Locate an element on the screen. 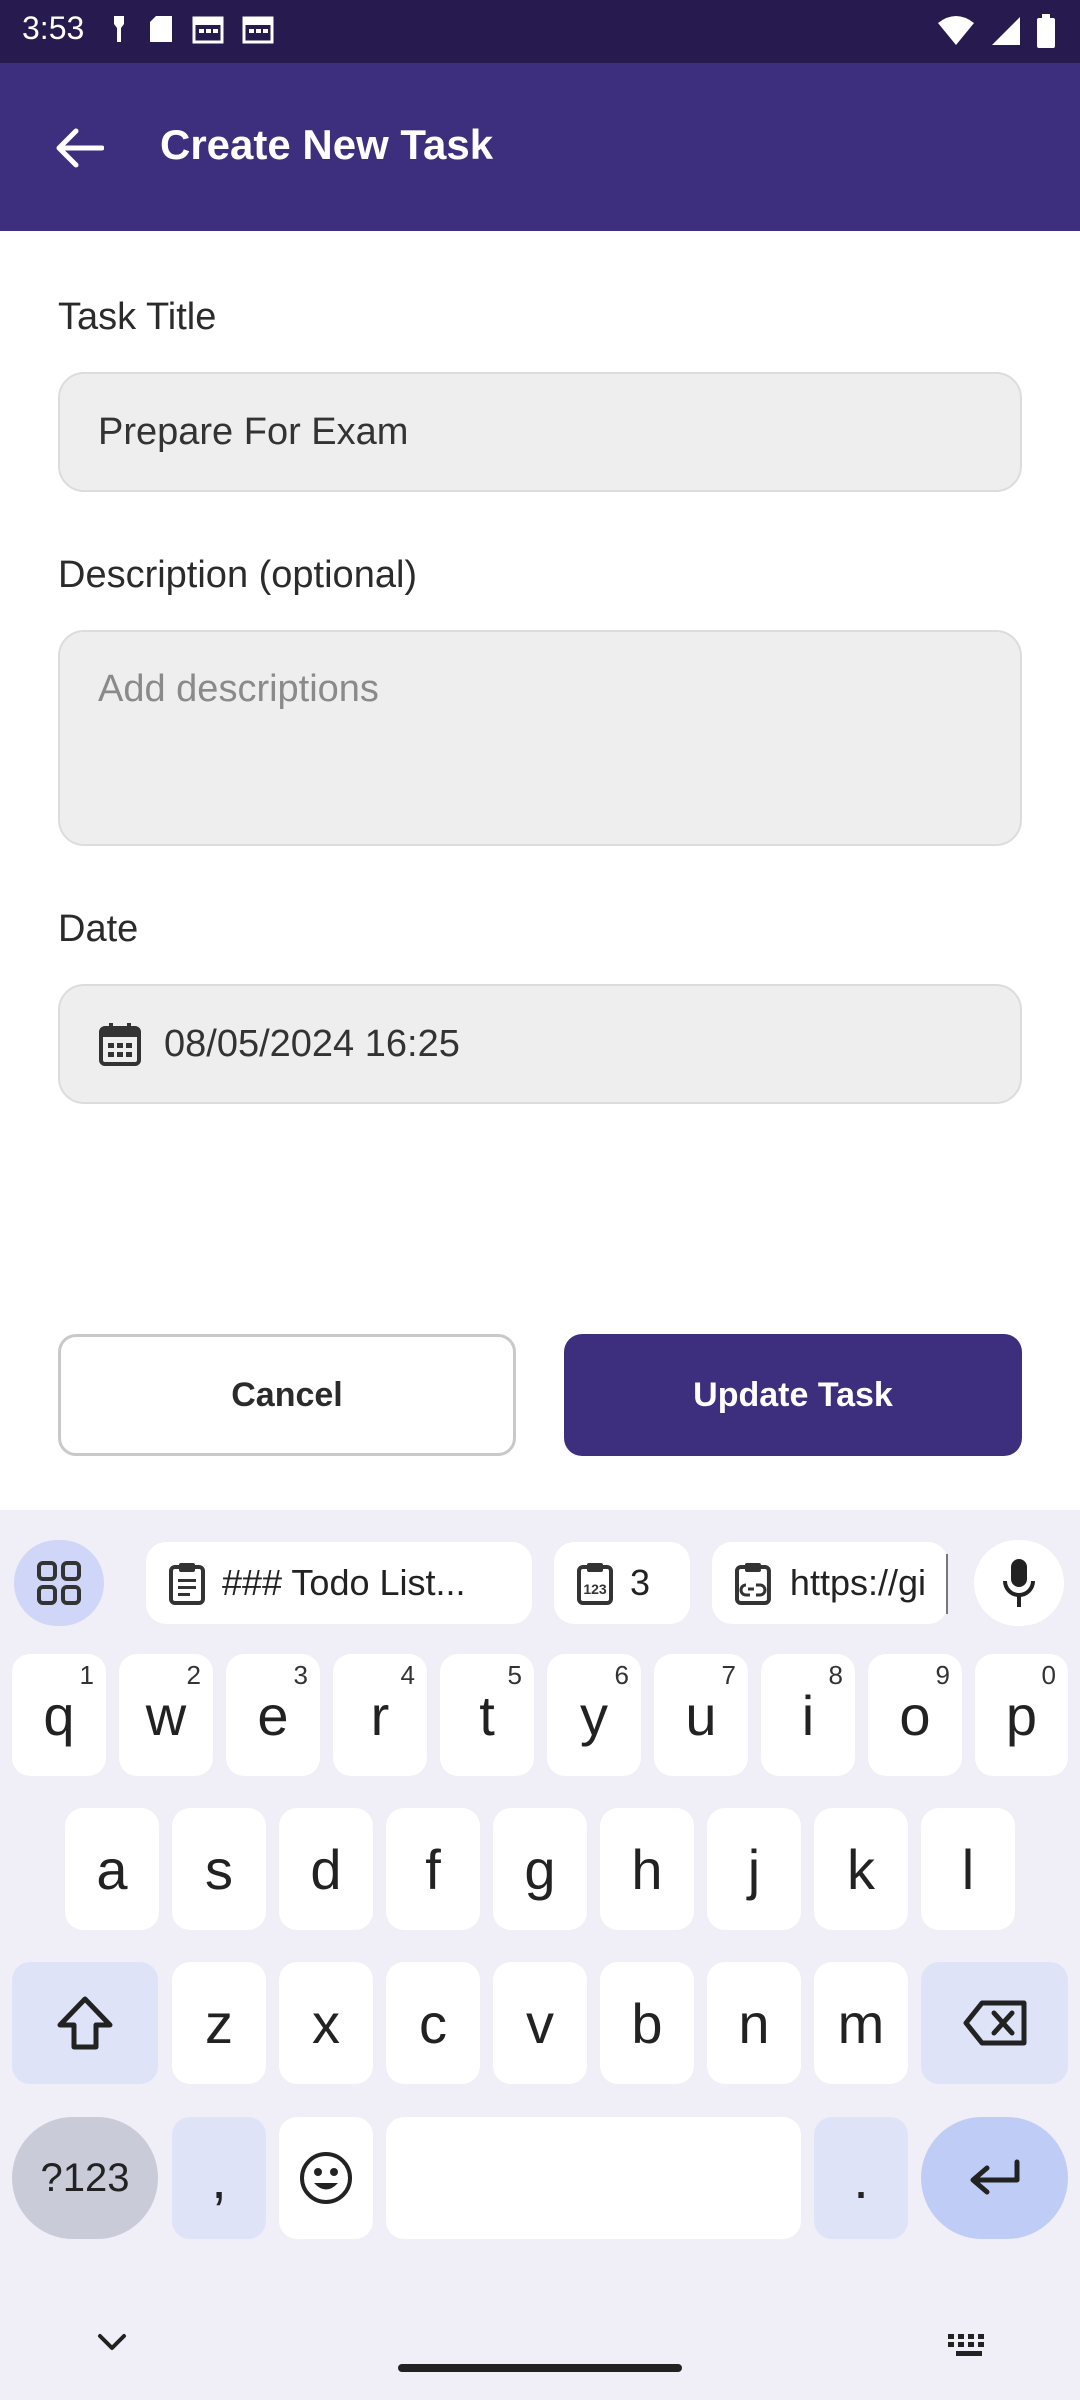  key-o: o9 is located at coordinates (915, 1715).